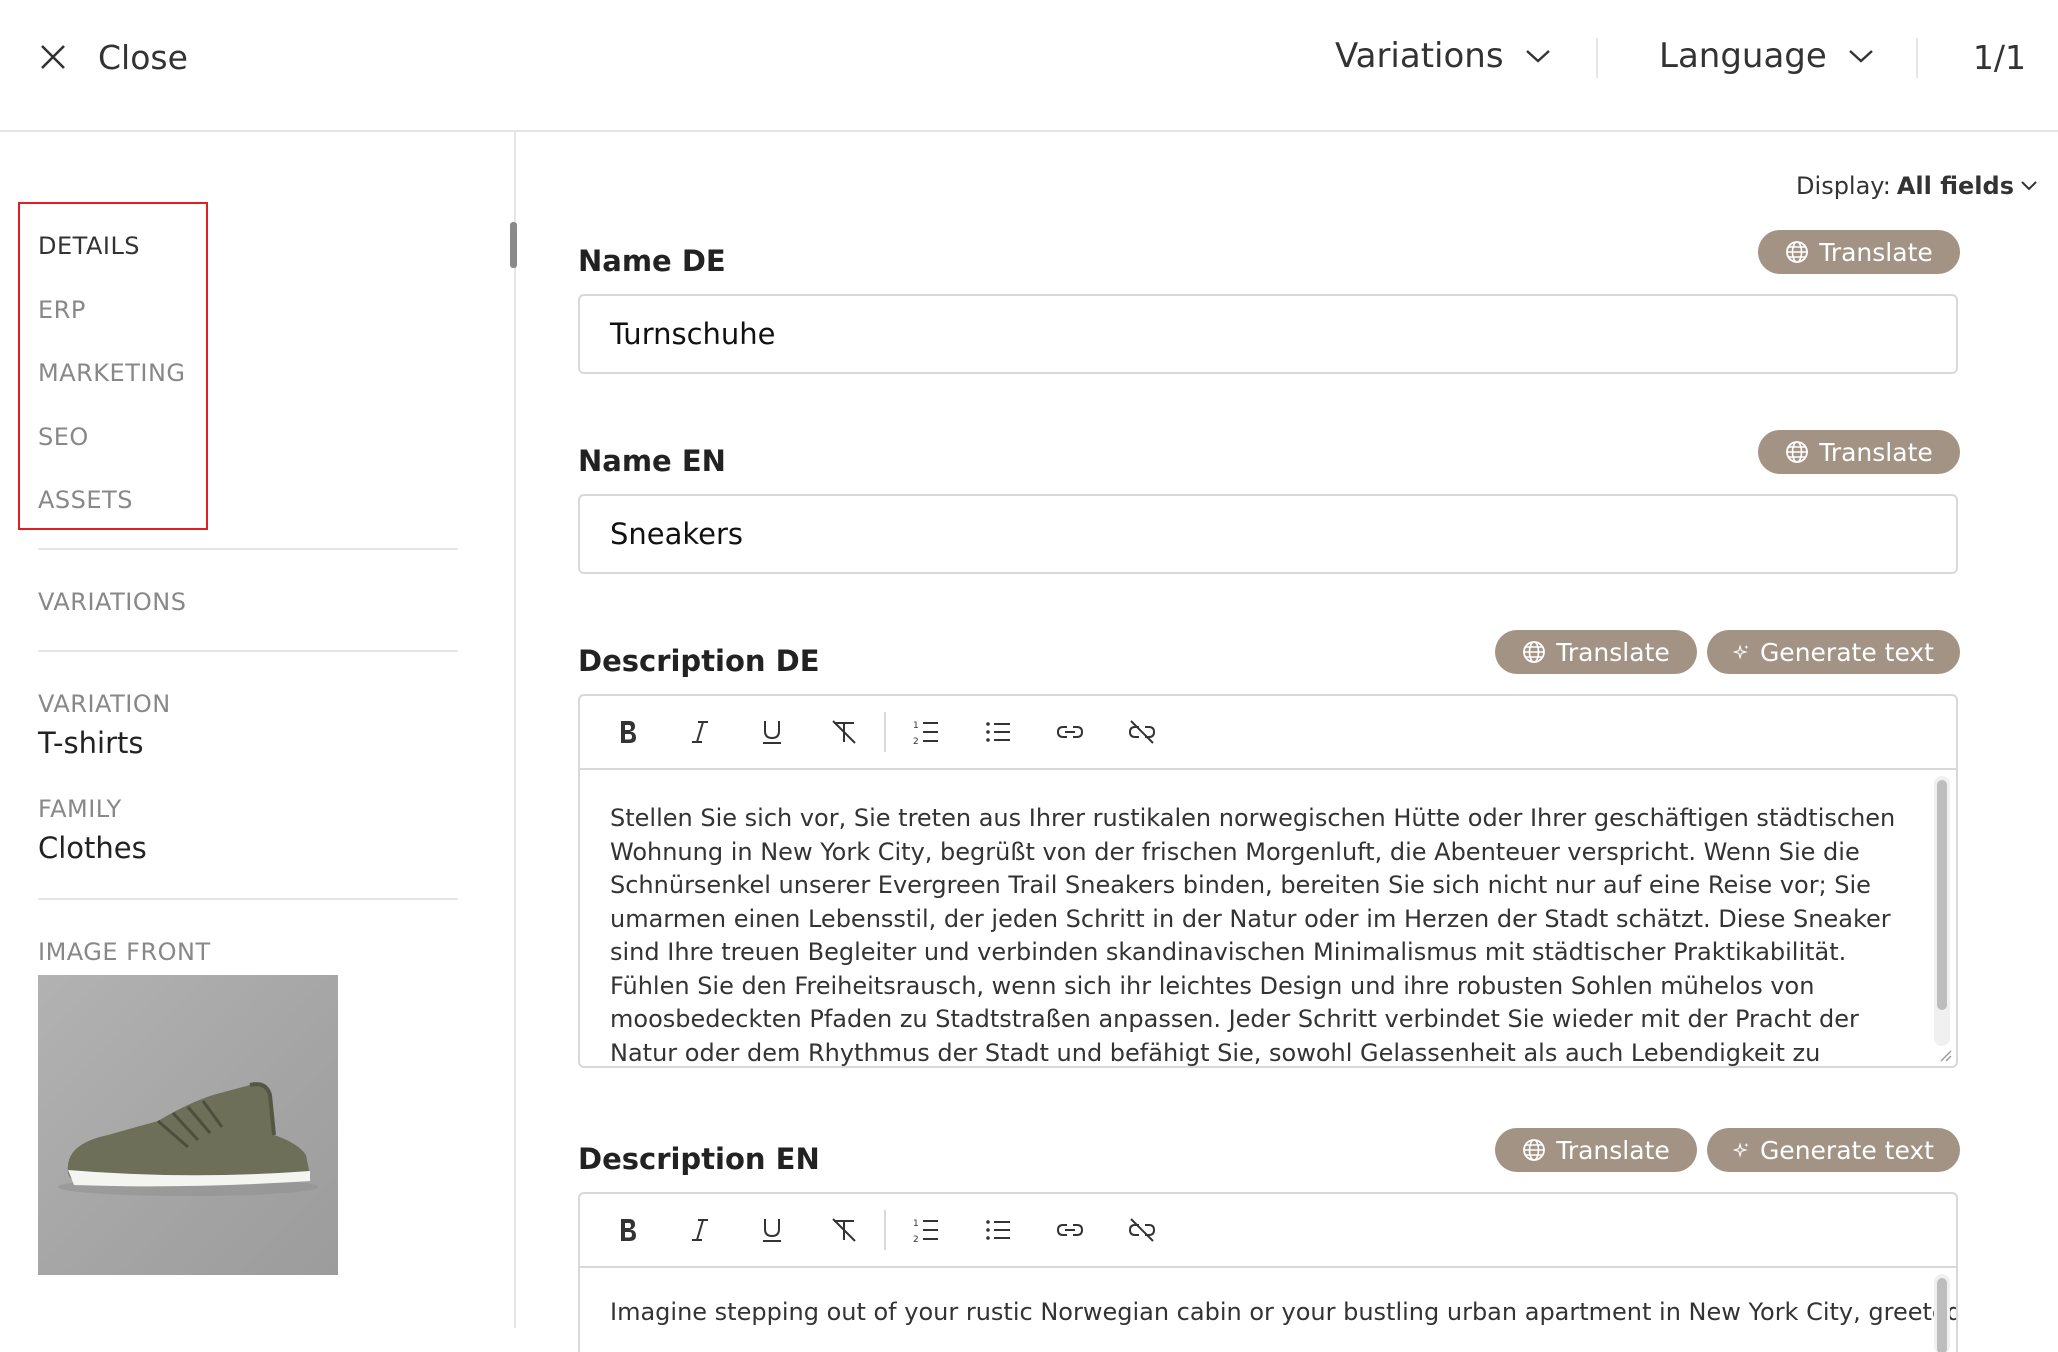 This screenshot has height=1352, width=2058. I want to click on display-prefix: Display:, so click(1843, 186).